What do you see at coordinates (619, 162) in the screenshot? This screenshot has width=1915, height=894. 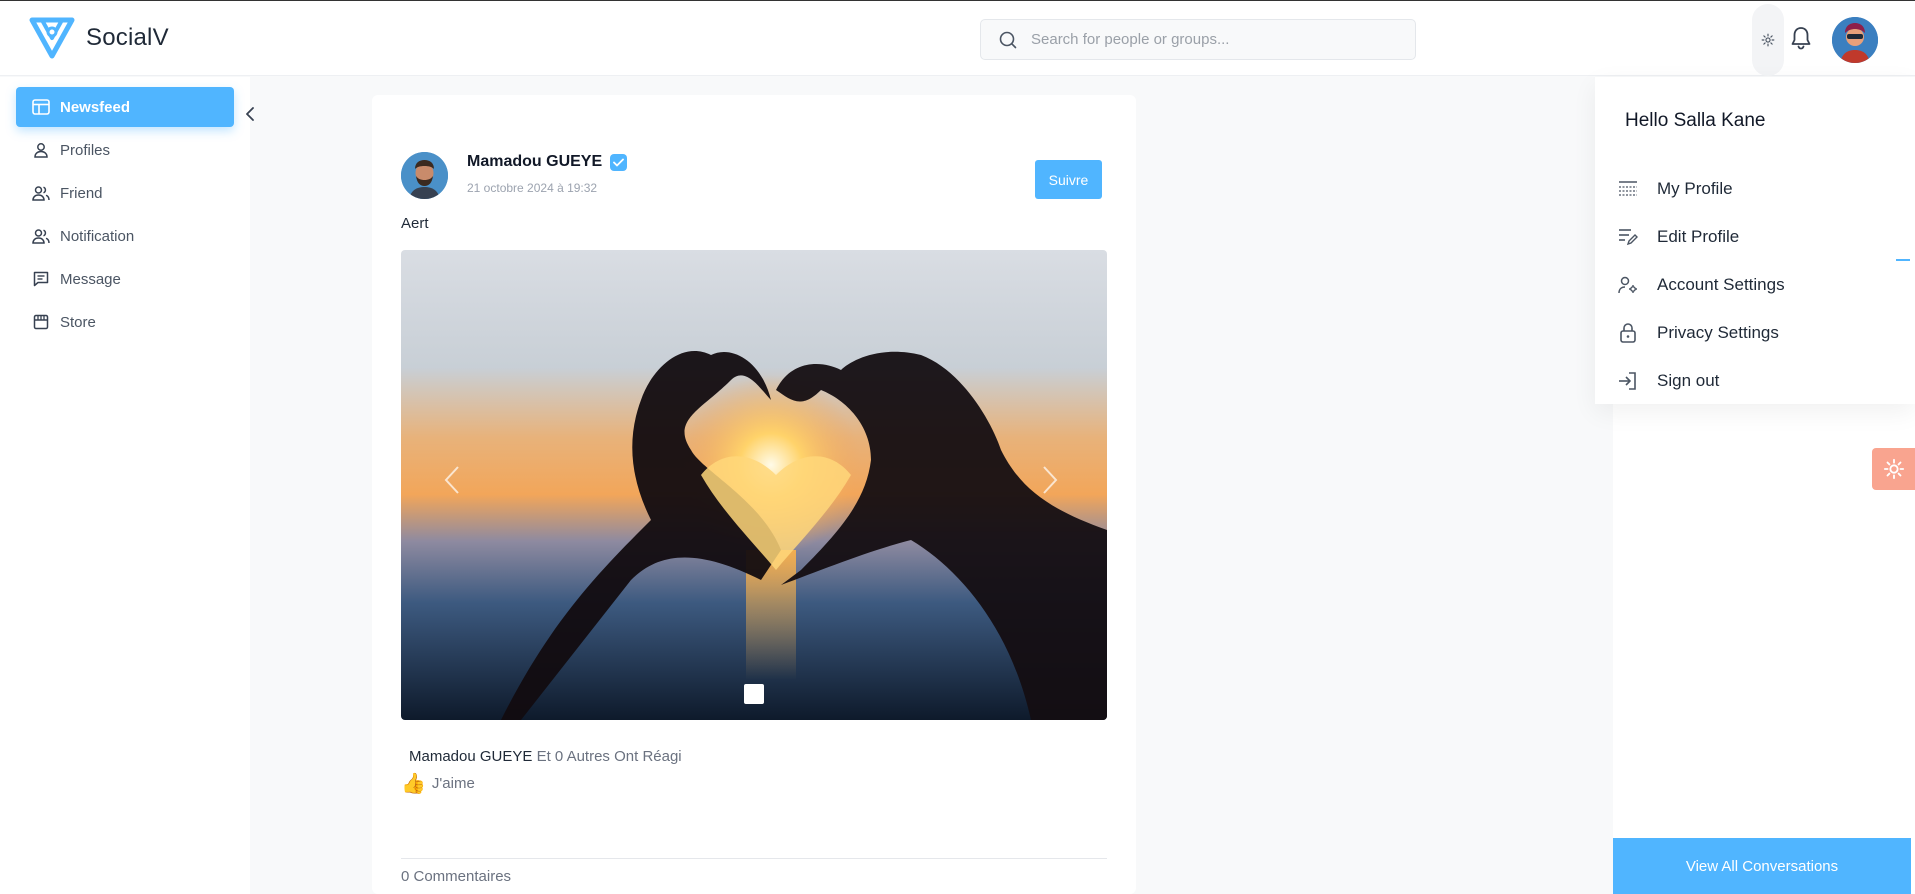 I see `verified-badge-icon` at bounding box center [619, 162].